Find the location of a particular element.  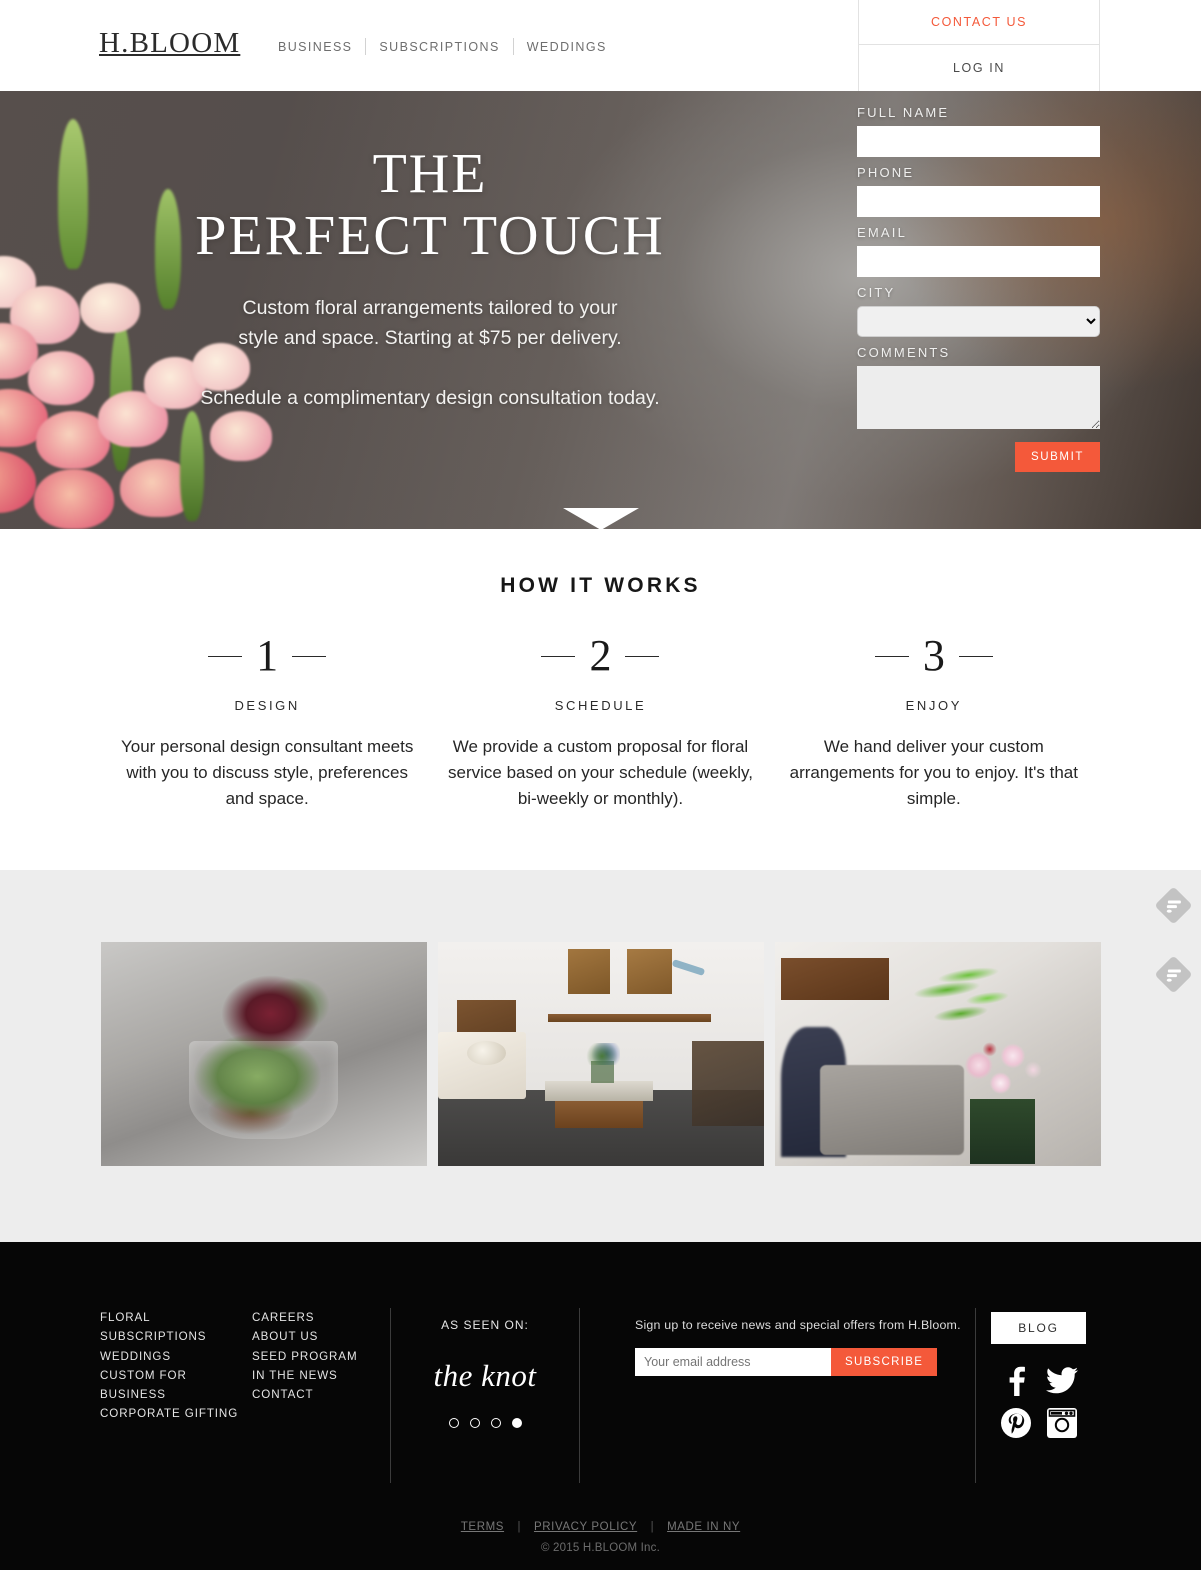

social-column: BLOG is located at coordinates (1038, 1395).